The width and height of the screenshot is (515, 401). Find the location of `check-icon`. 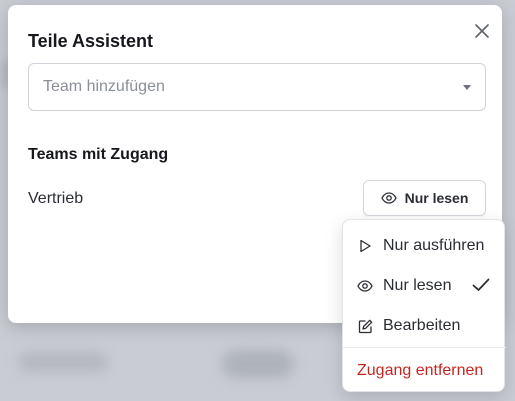

check-icon is located at coordinates (481, 287).